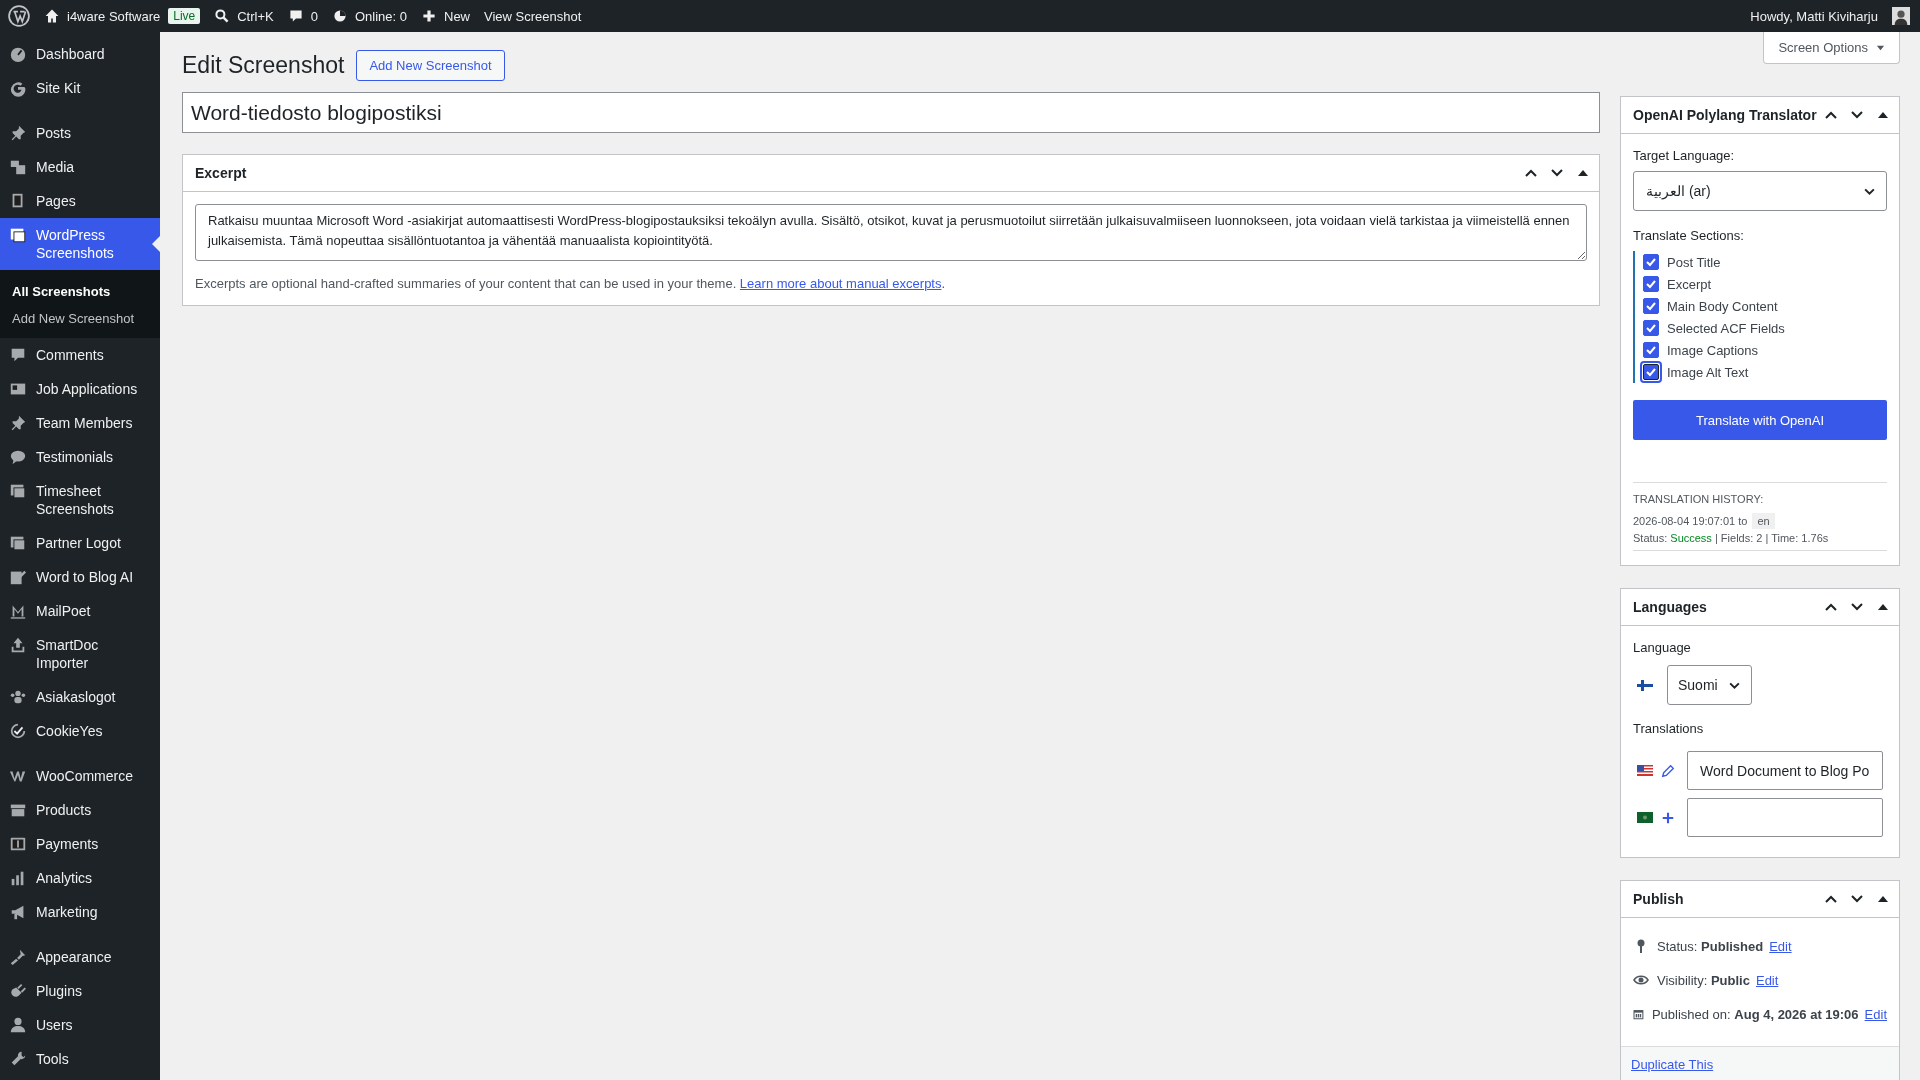  What do you see at coordinates (221, 173) in the screenshot?
I see `panel-title: Excerpt` at bounding box center [221, 173].